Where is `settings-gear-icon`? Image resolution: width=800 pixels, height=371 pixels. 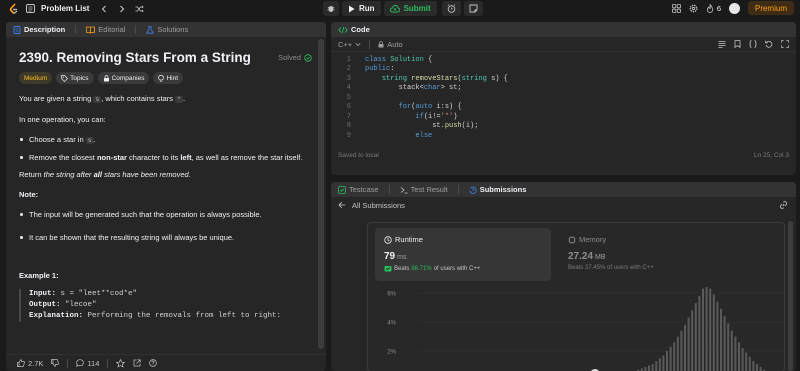
settings-gear-icon is located at coordinates (693, 8).